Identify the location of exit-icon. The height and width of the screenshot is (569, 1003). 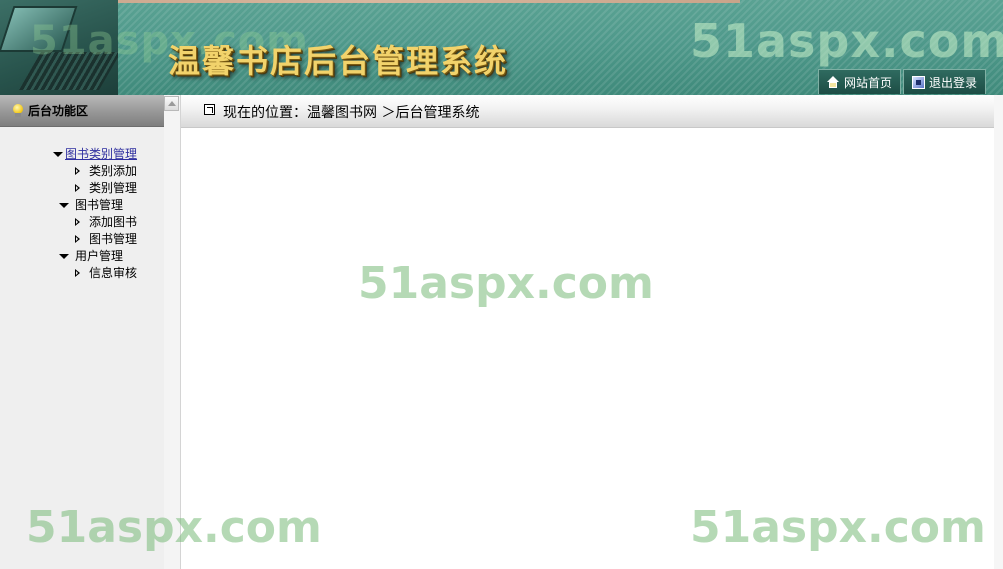
(919, 82).